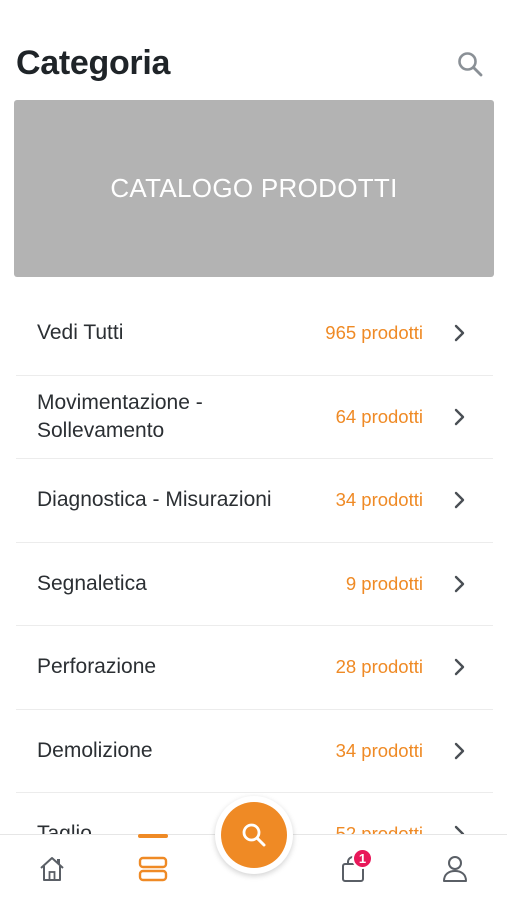 The height and width of the screenshot is (900, 507). What do you see at coordinates (254, 751) in the screenshot?
I see `category-row-demolizione: Demolizione 34 prodotti` at bounding box center [254, 751].